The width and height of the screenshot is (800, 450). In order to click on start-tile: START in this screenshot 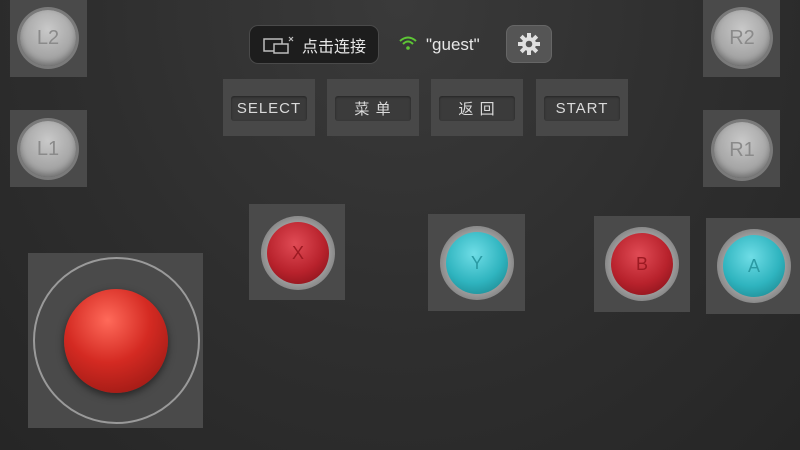, I will do `click(582, 107)`.